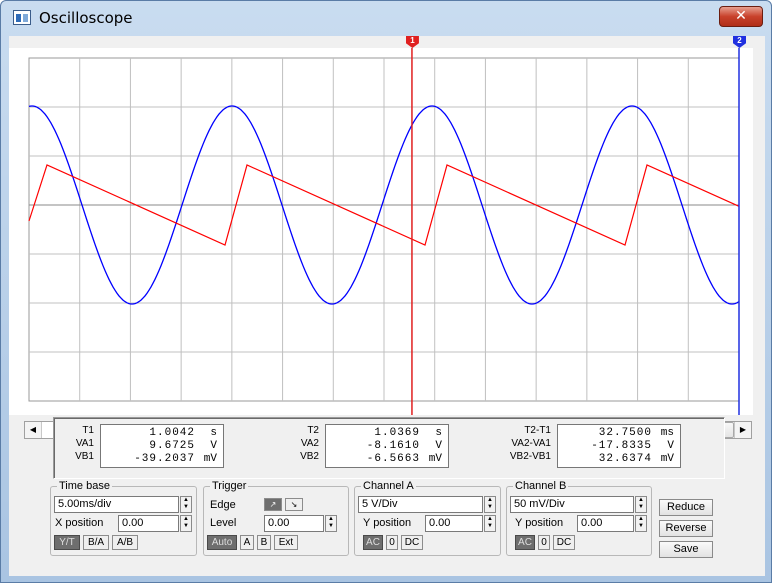 This screenshot has width=772, height=583. What do you see at coordinates (386, 18) in the screenshot?
I see `title-bar: Oscilloscope ✕` at bounding box center [386, 18].